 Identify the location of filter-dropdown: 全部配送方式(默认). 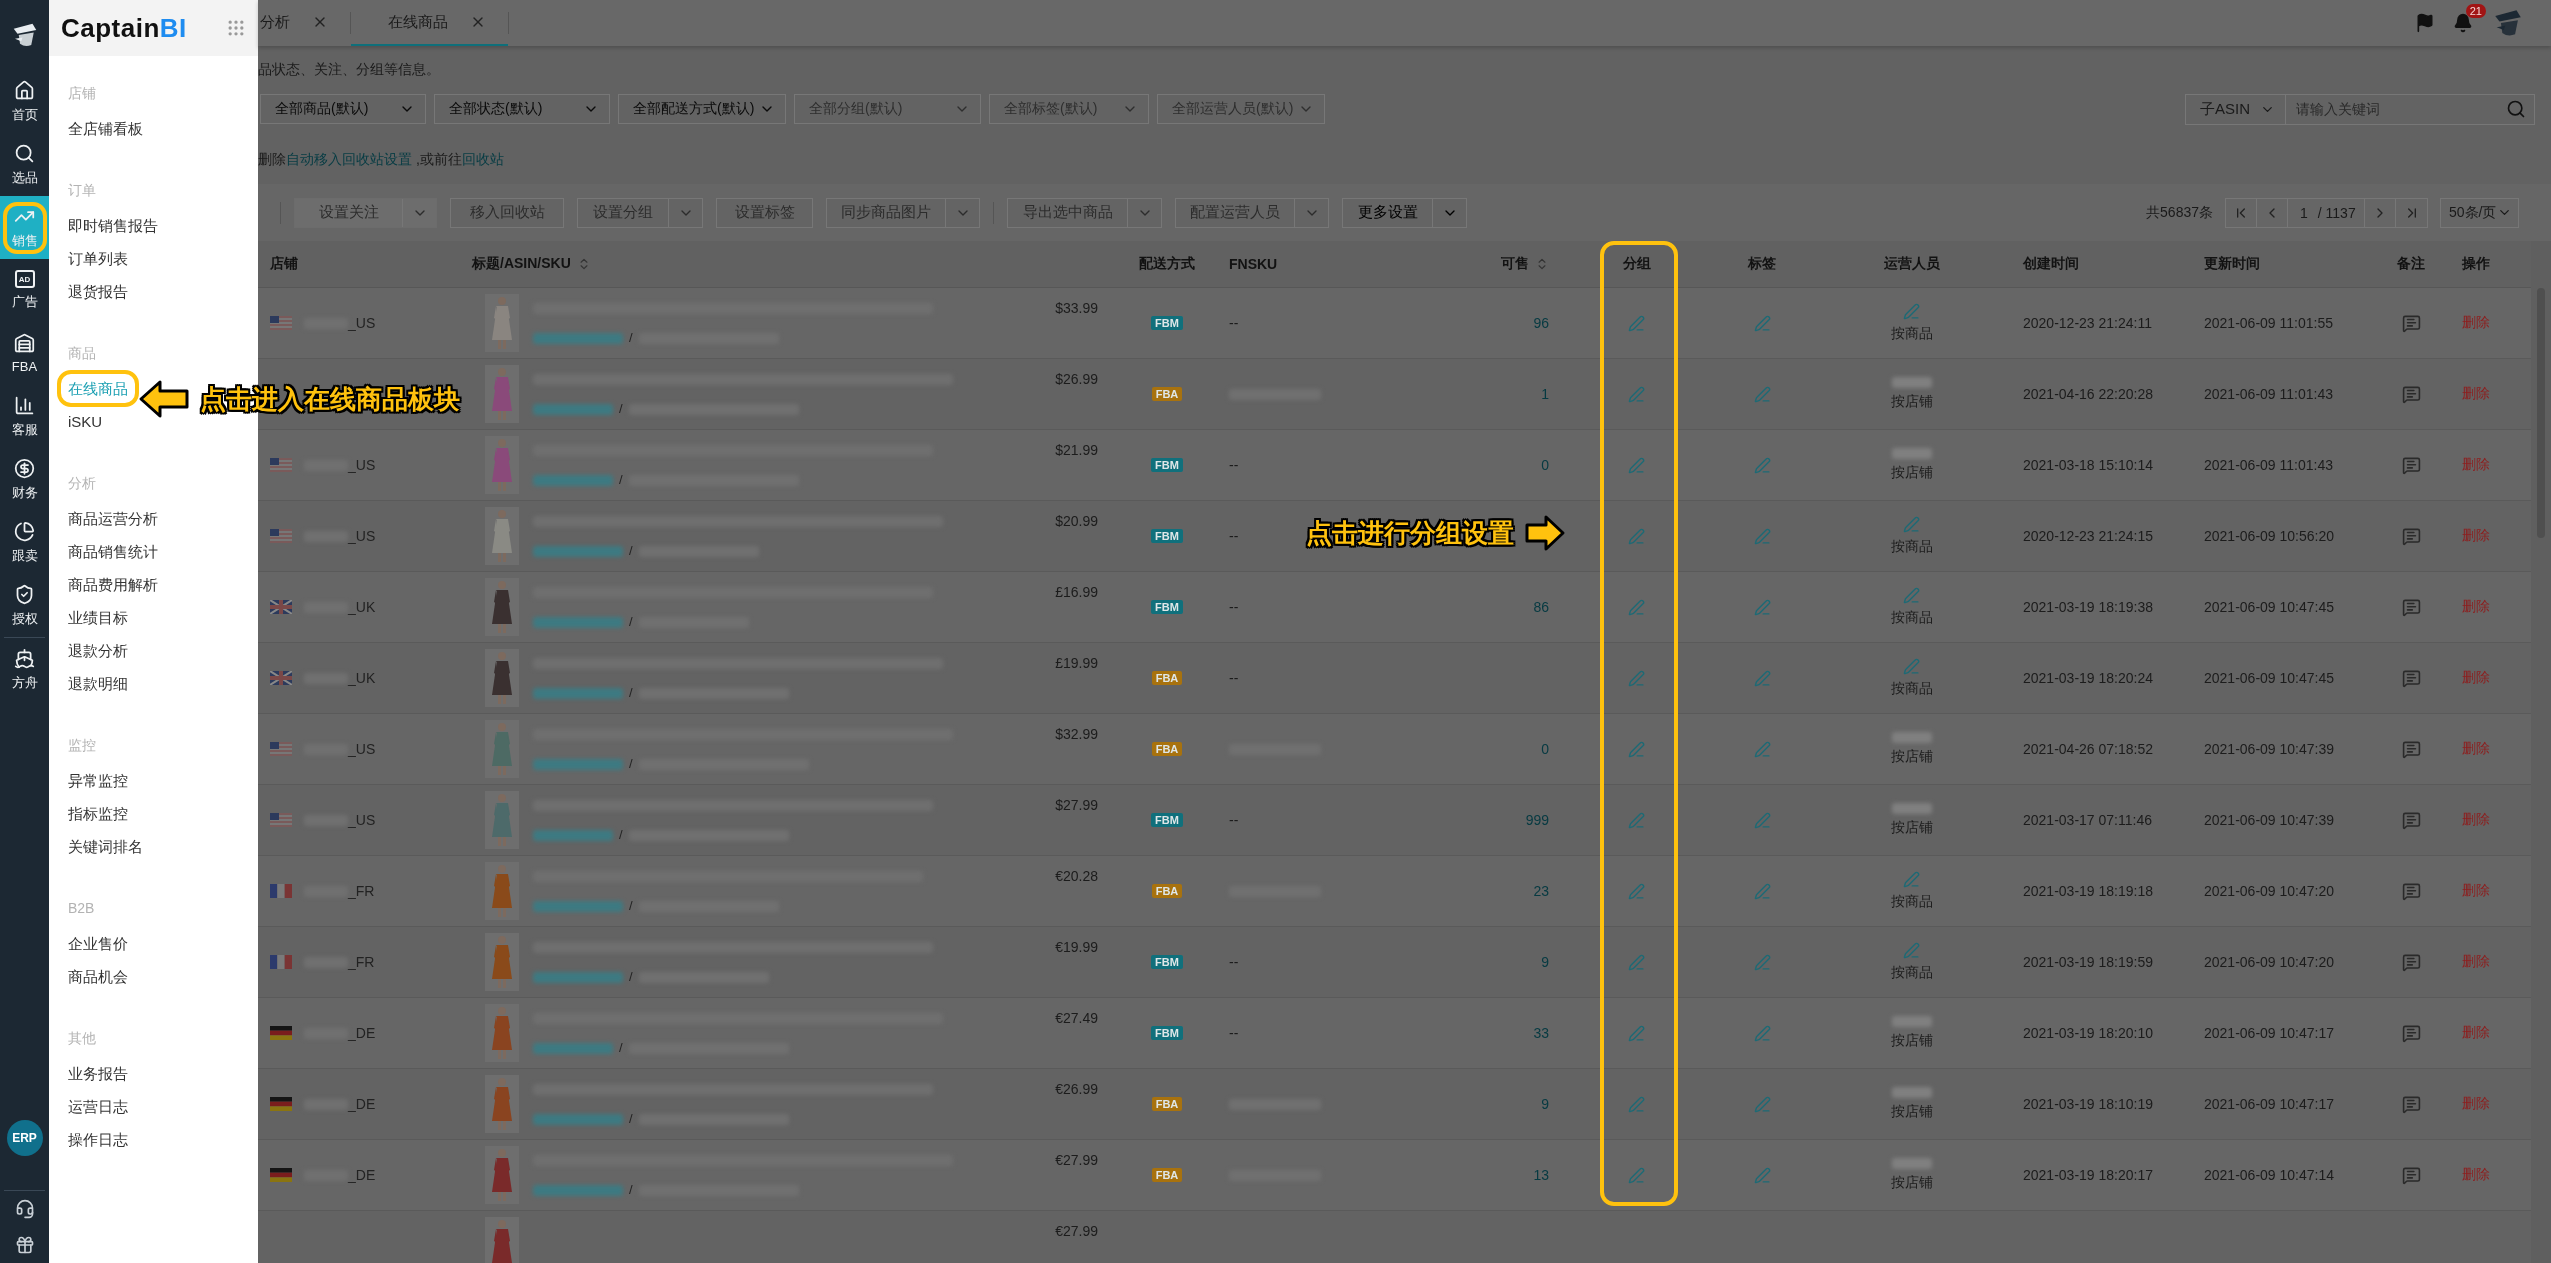
(702, 109).